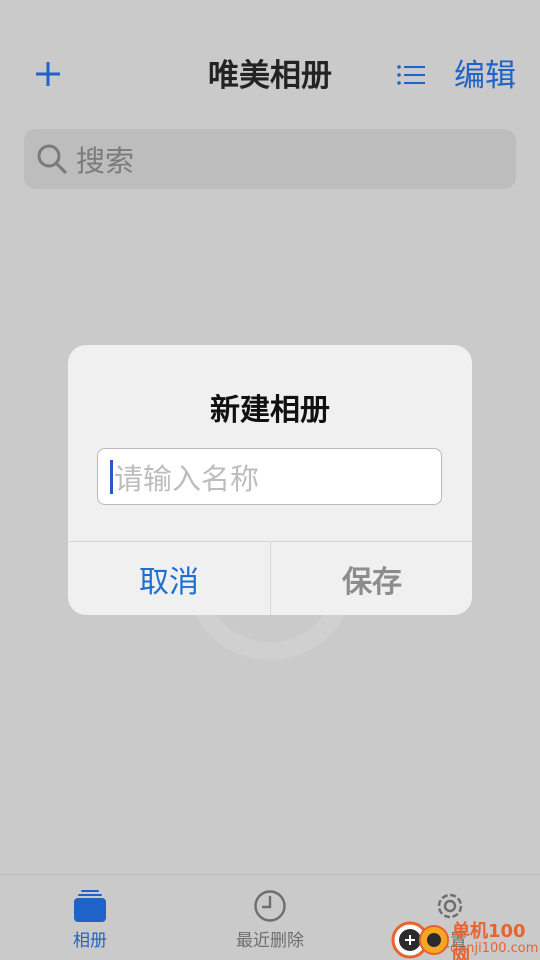 The image size is (540, 960). I want to click on album-name-placeholder: 请输入名称, so click(187, 478).